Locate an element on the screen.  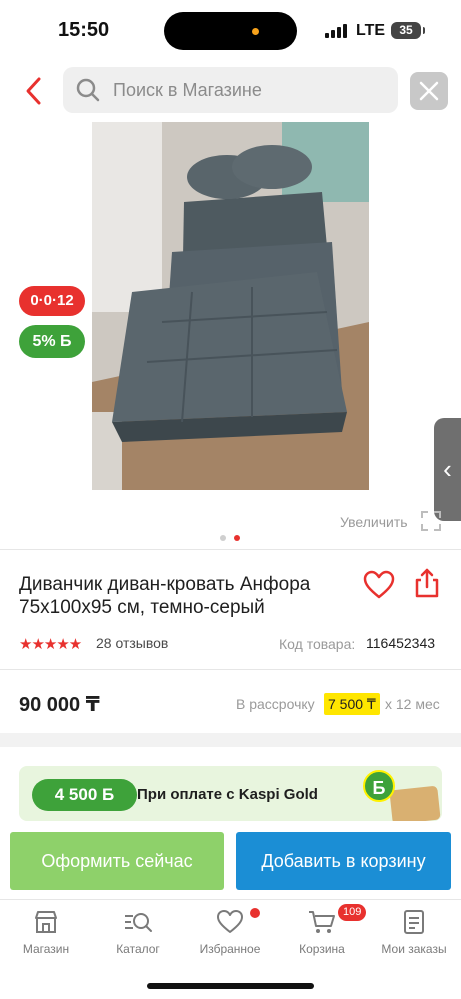
privacy-dot is located at coordinates (255, 31).